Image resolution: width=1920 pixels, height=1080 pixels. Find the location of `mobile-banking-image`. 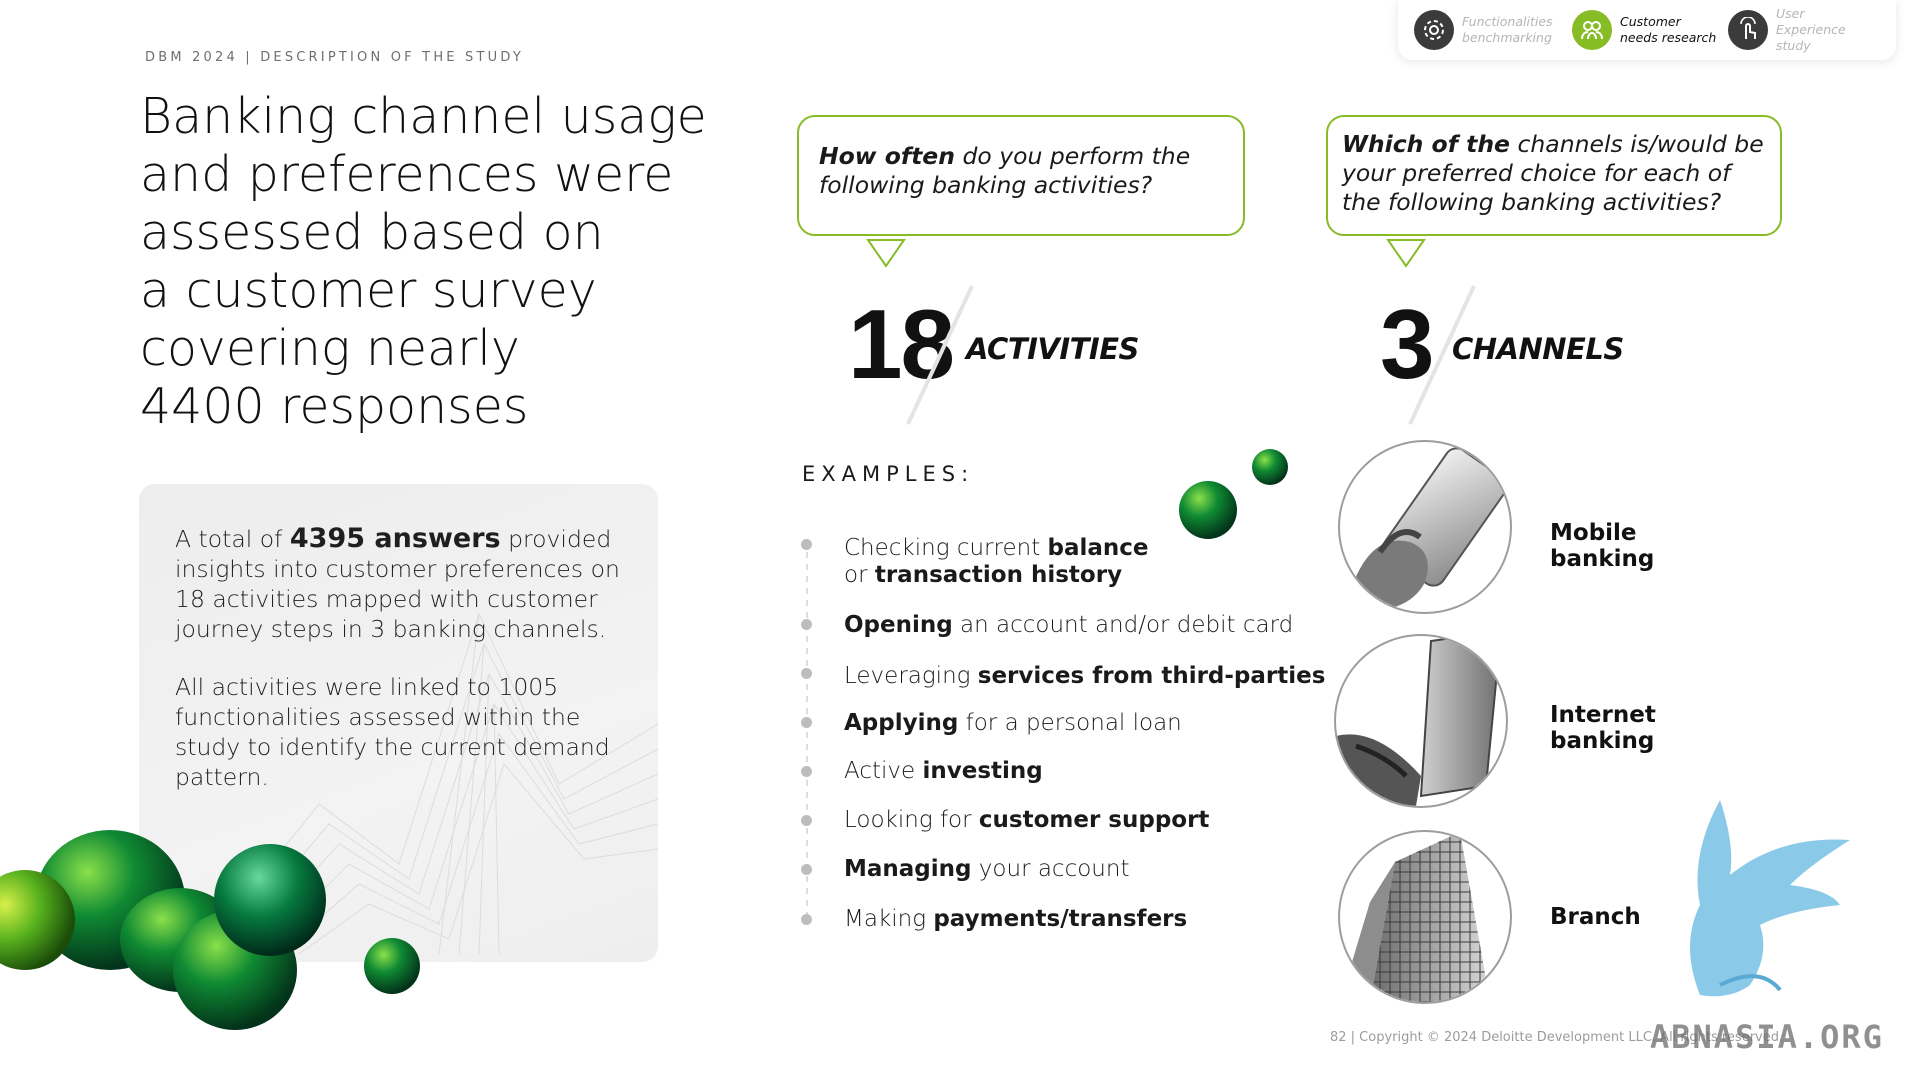

mobile-banking-image is located at coordinates (1425, 527).